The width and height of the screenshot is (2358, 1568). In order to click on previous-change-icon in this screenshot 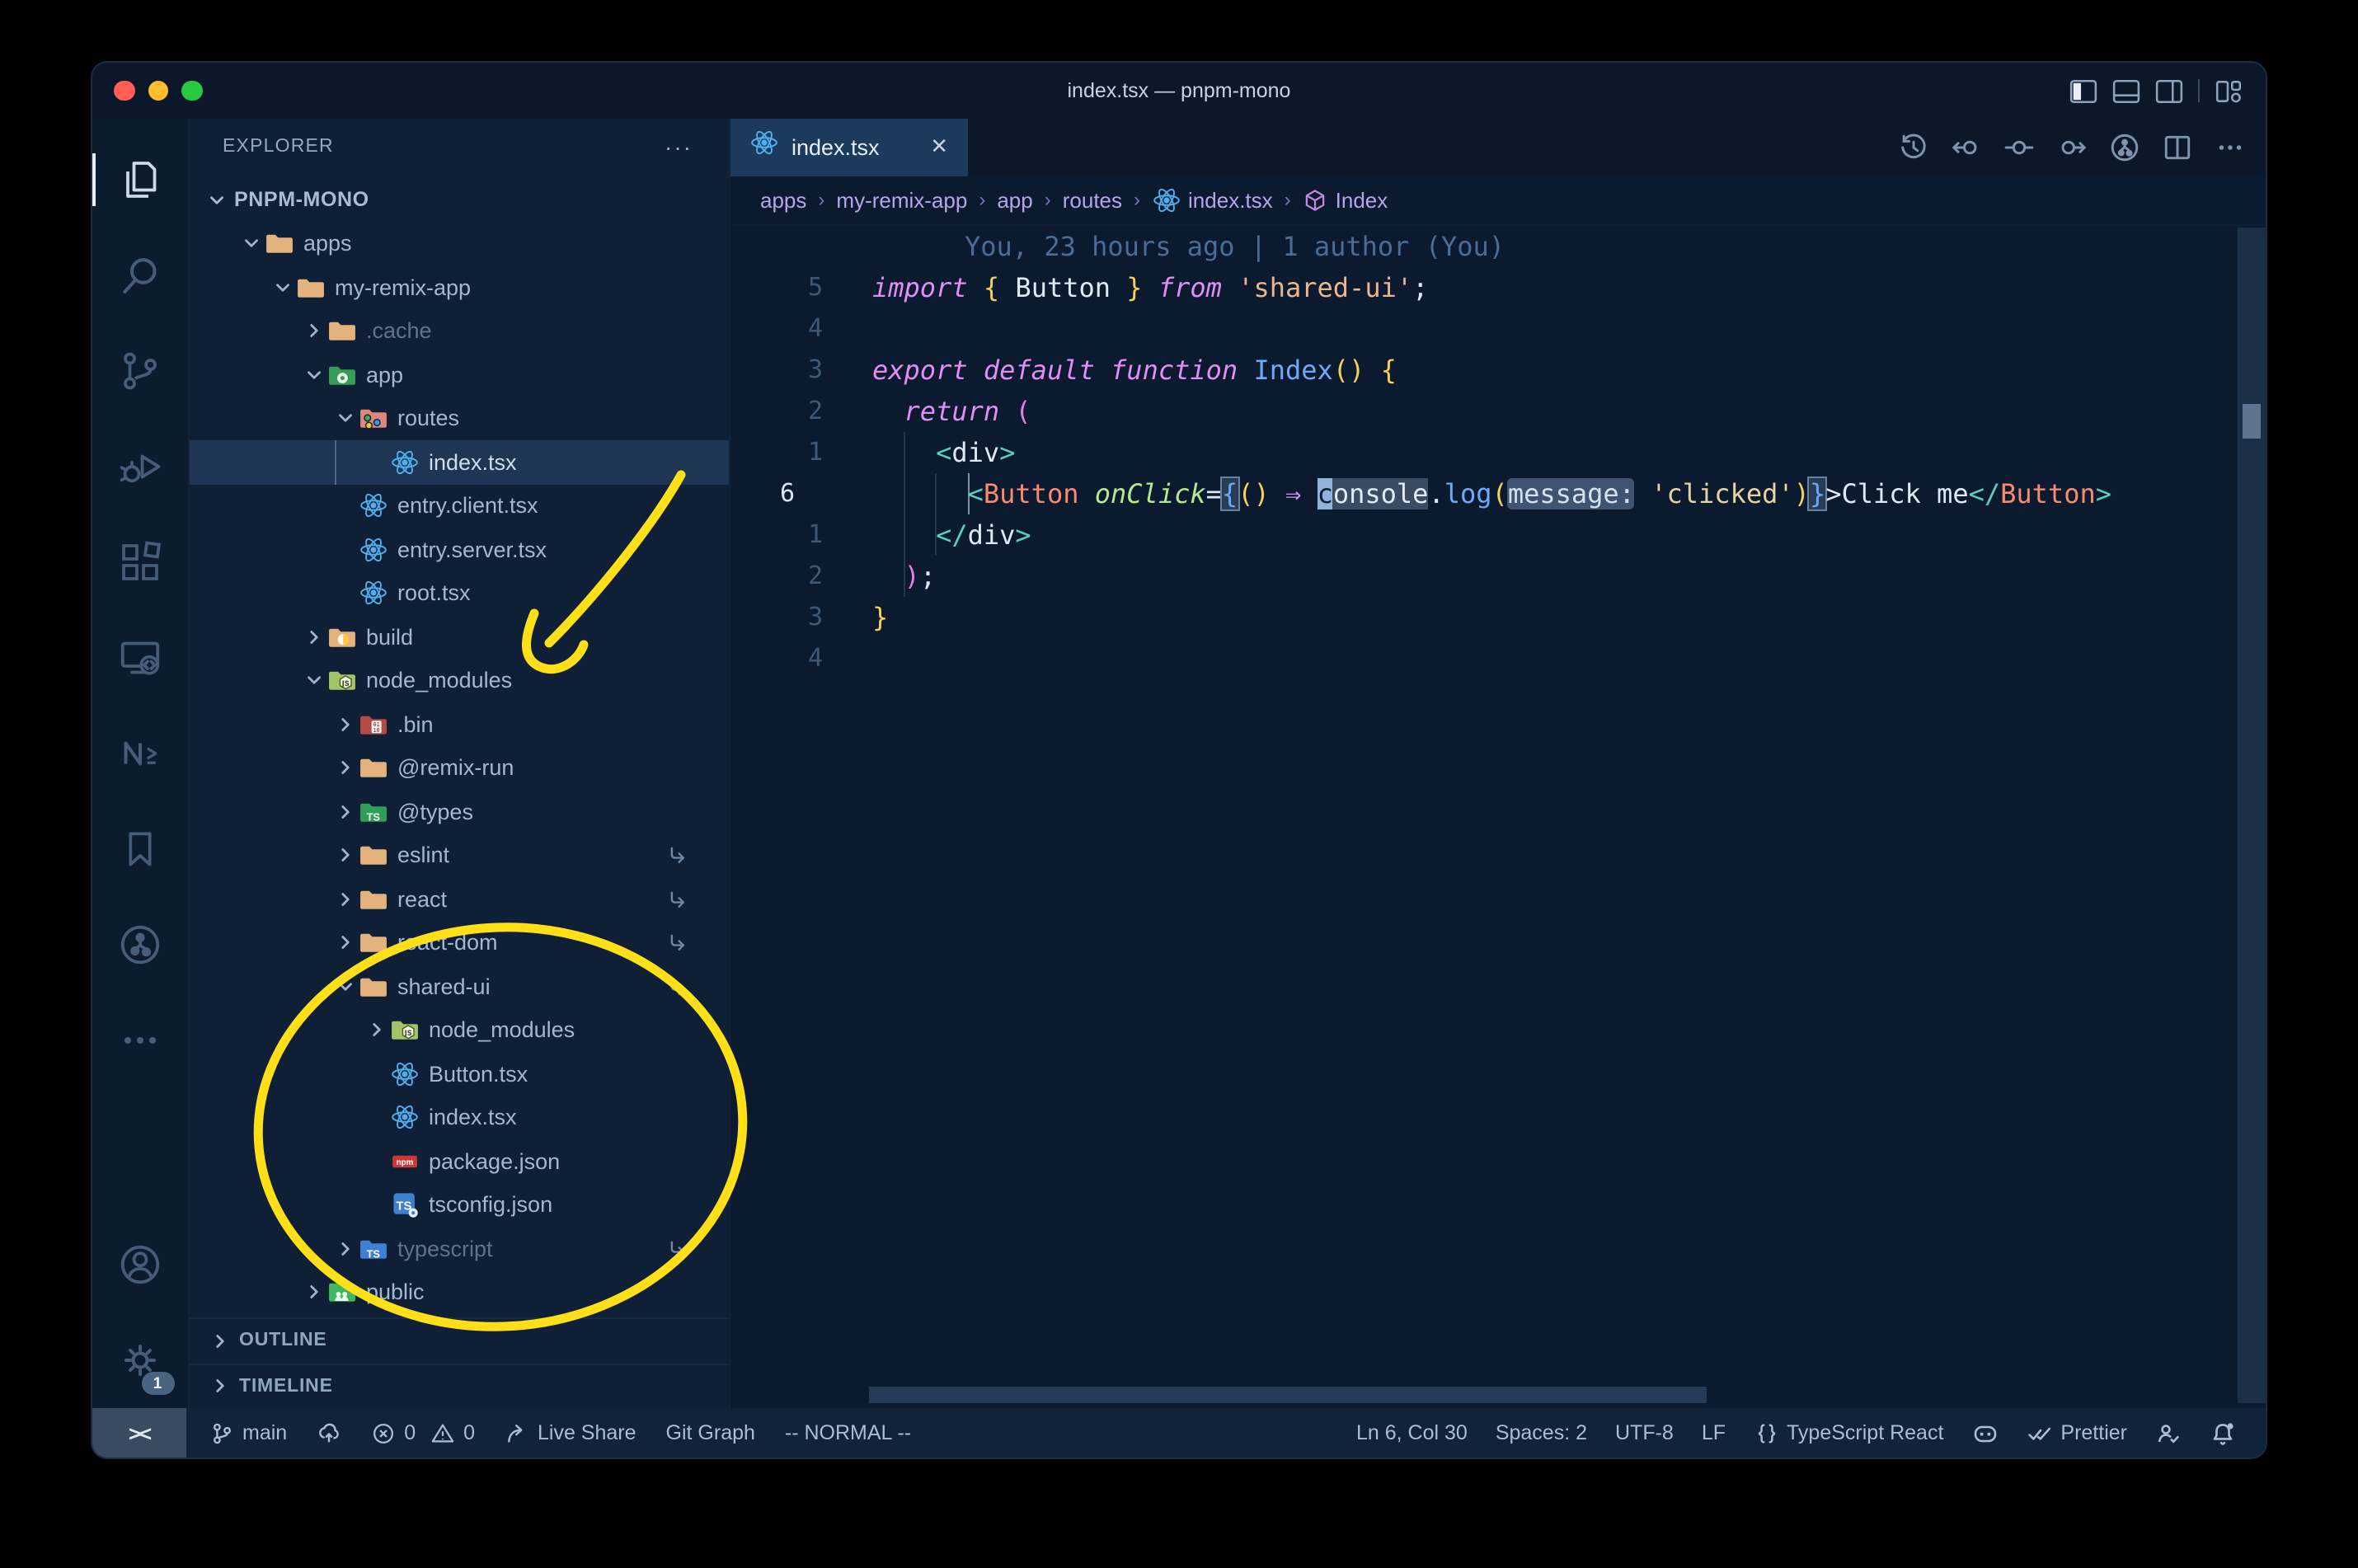, I will do `click(1967, 147)`.